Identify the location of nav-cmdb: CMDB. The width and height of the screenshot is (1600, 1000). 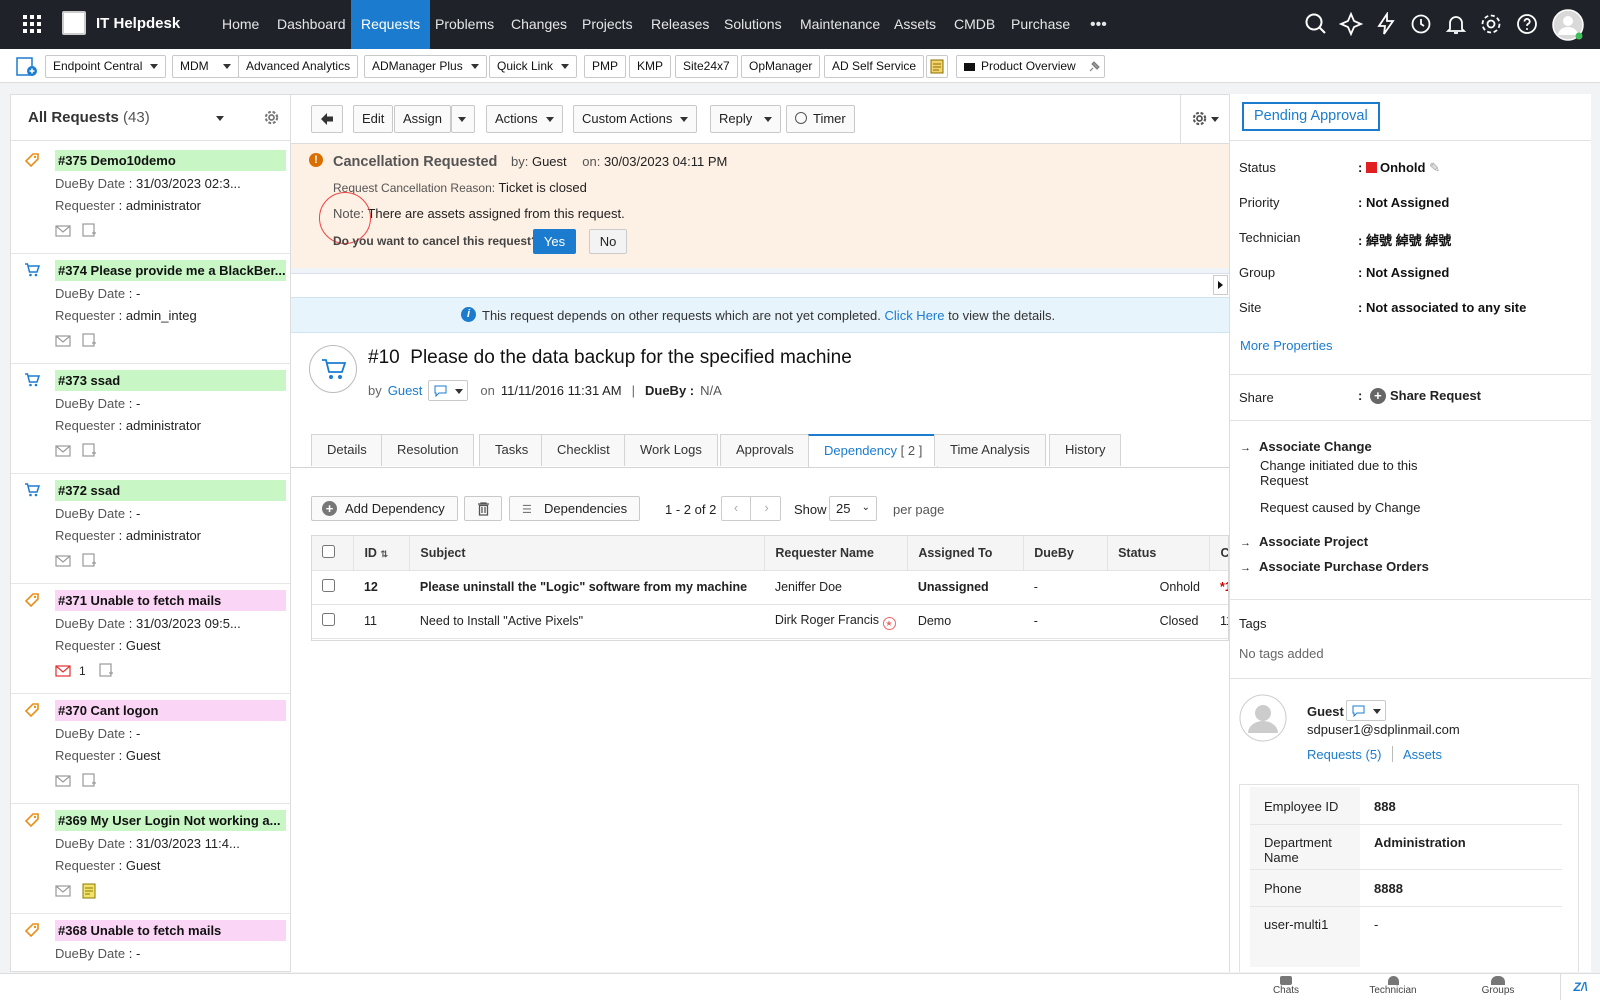
(974, 24).